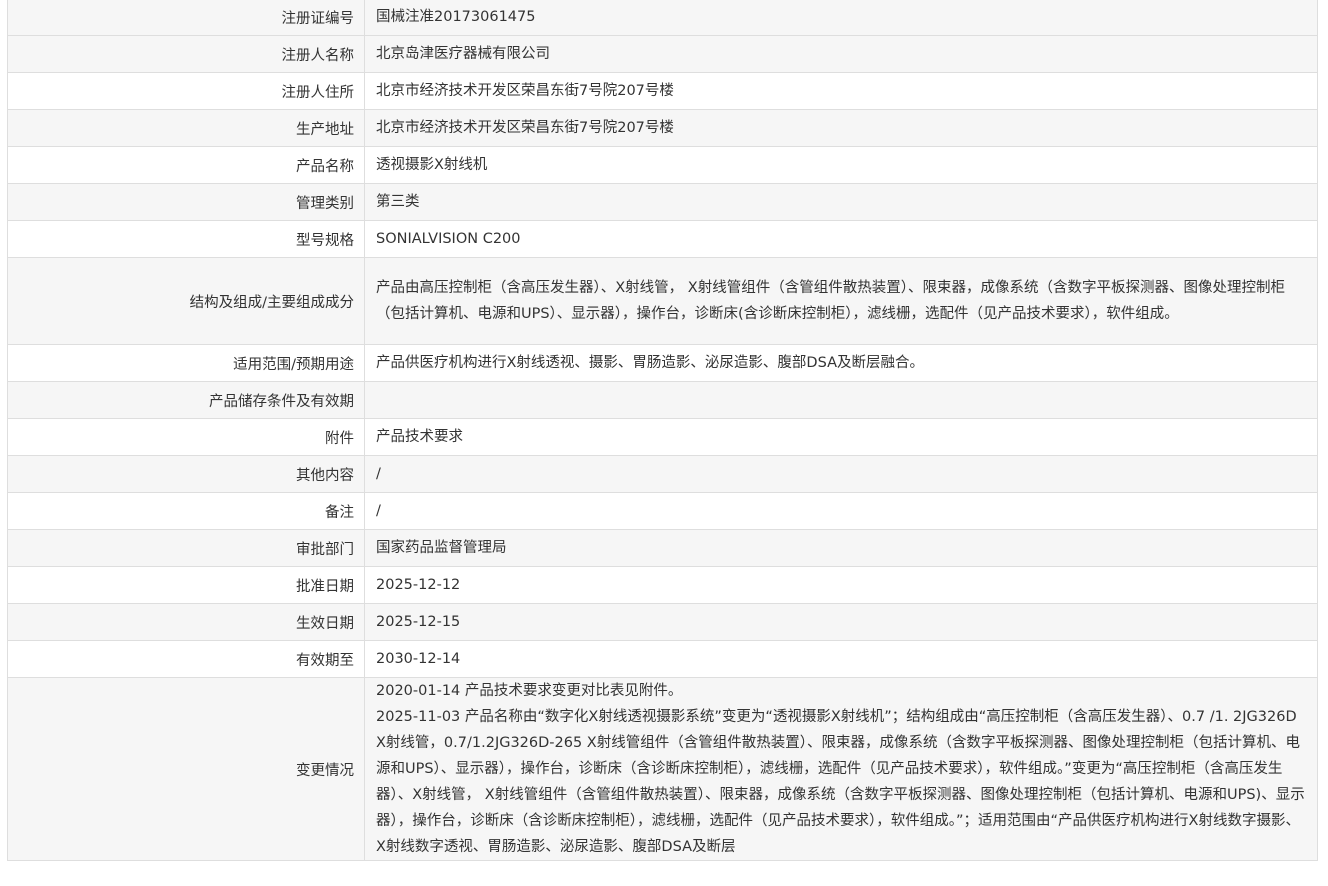  I want to click on row-production-address: 生产地址 北京市经济技术开发区荣昌东街7号院207号楼, so click(662, 128).